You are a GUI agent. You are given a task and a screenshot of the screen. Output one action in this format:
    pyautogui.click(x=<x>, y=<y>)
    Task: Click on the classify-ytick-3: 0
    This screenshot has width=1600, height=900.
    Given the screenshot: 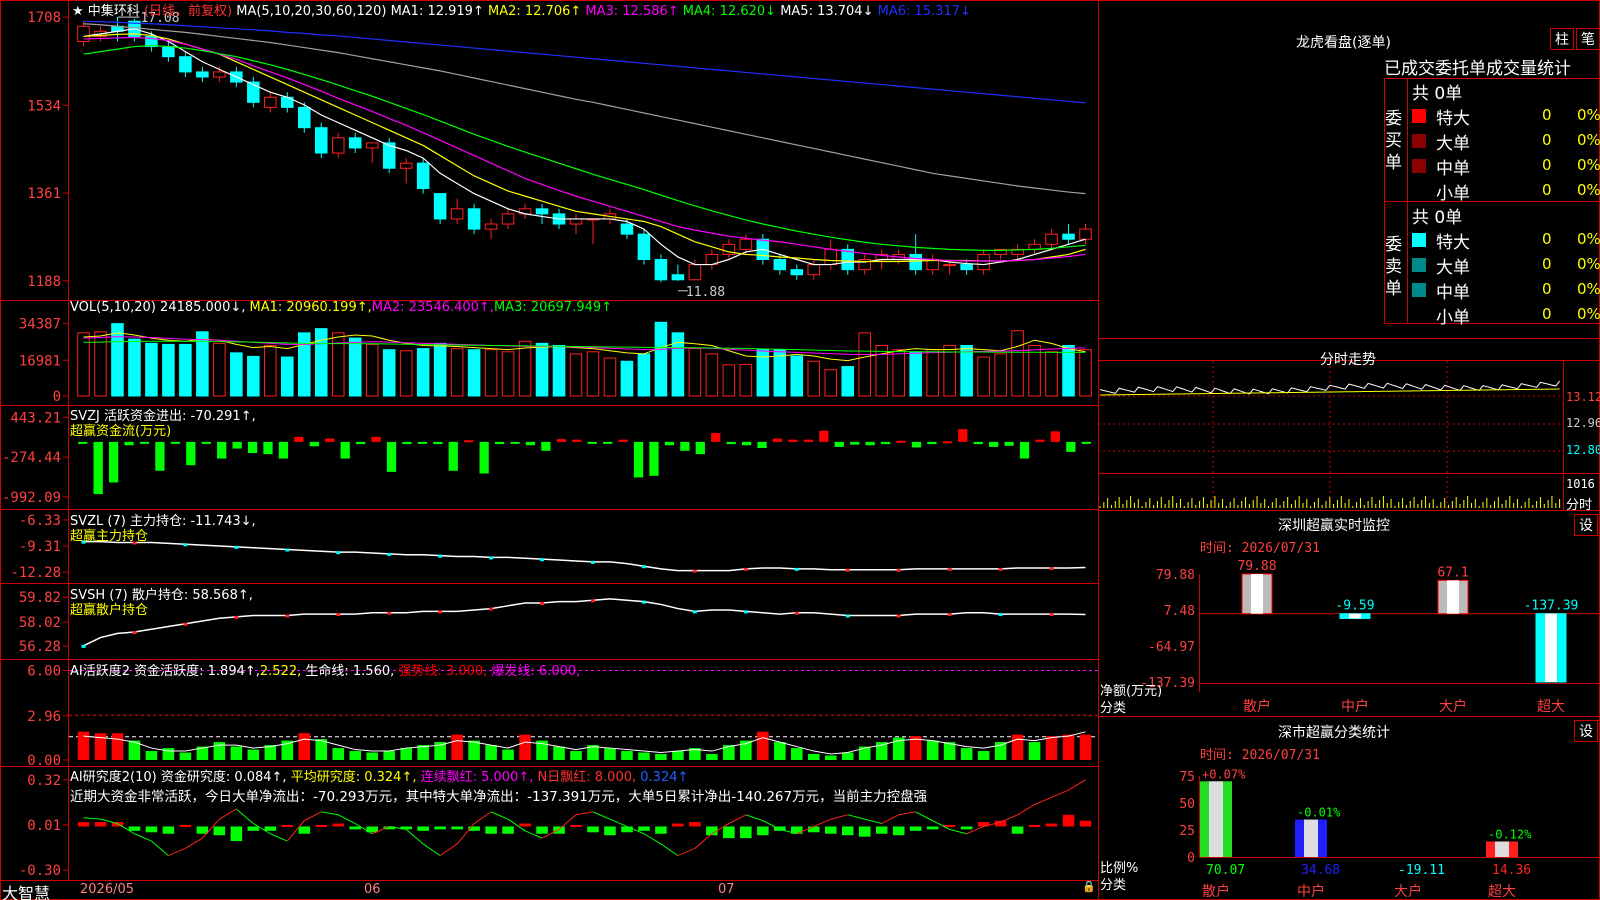 What is the action you would take?
    pyautogui.click(x=1191, y=858)
    